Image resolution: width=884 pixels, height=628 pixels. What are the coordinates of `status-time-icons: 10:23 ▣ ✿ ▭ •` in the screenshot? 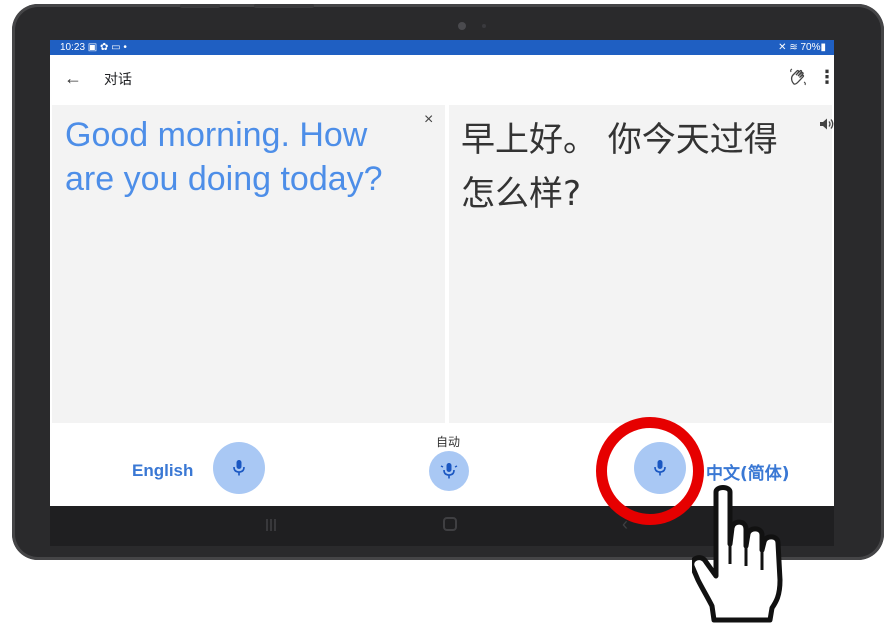 It's located at (93, 47).